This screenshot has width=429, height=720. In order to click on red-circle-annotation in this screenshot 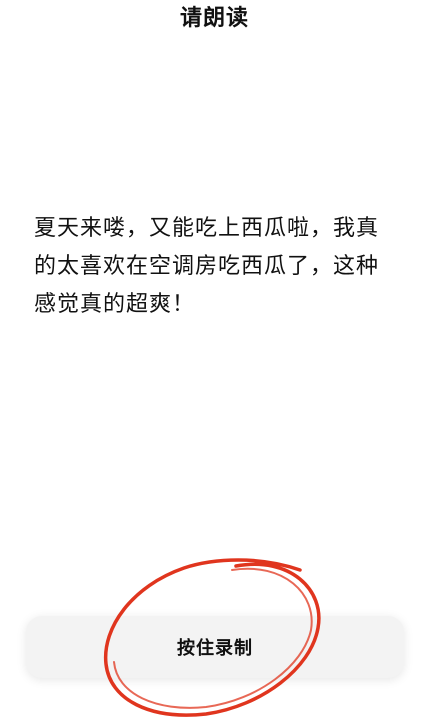, I will do `click(212, 637)`.